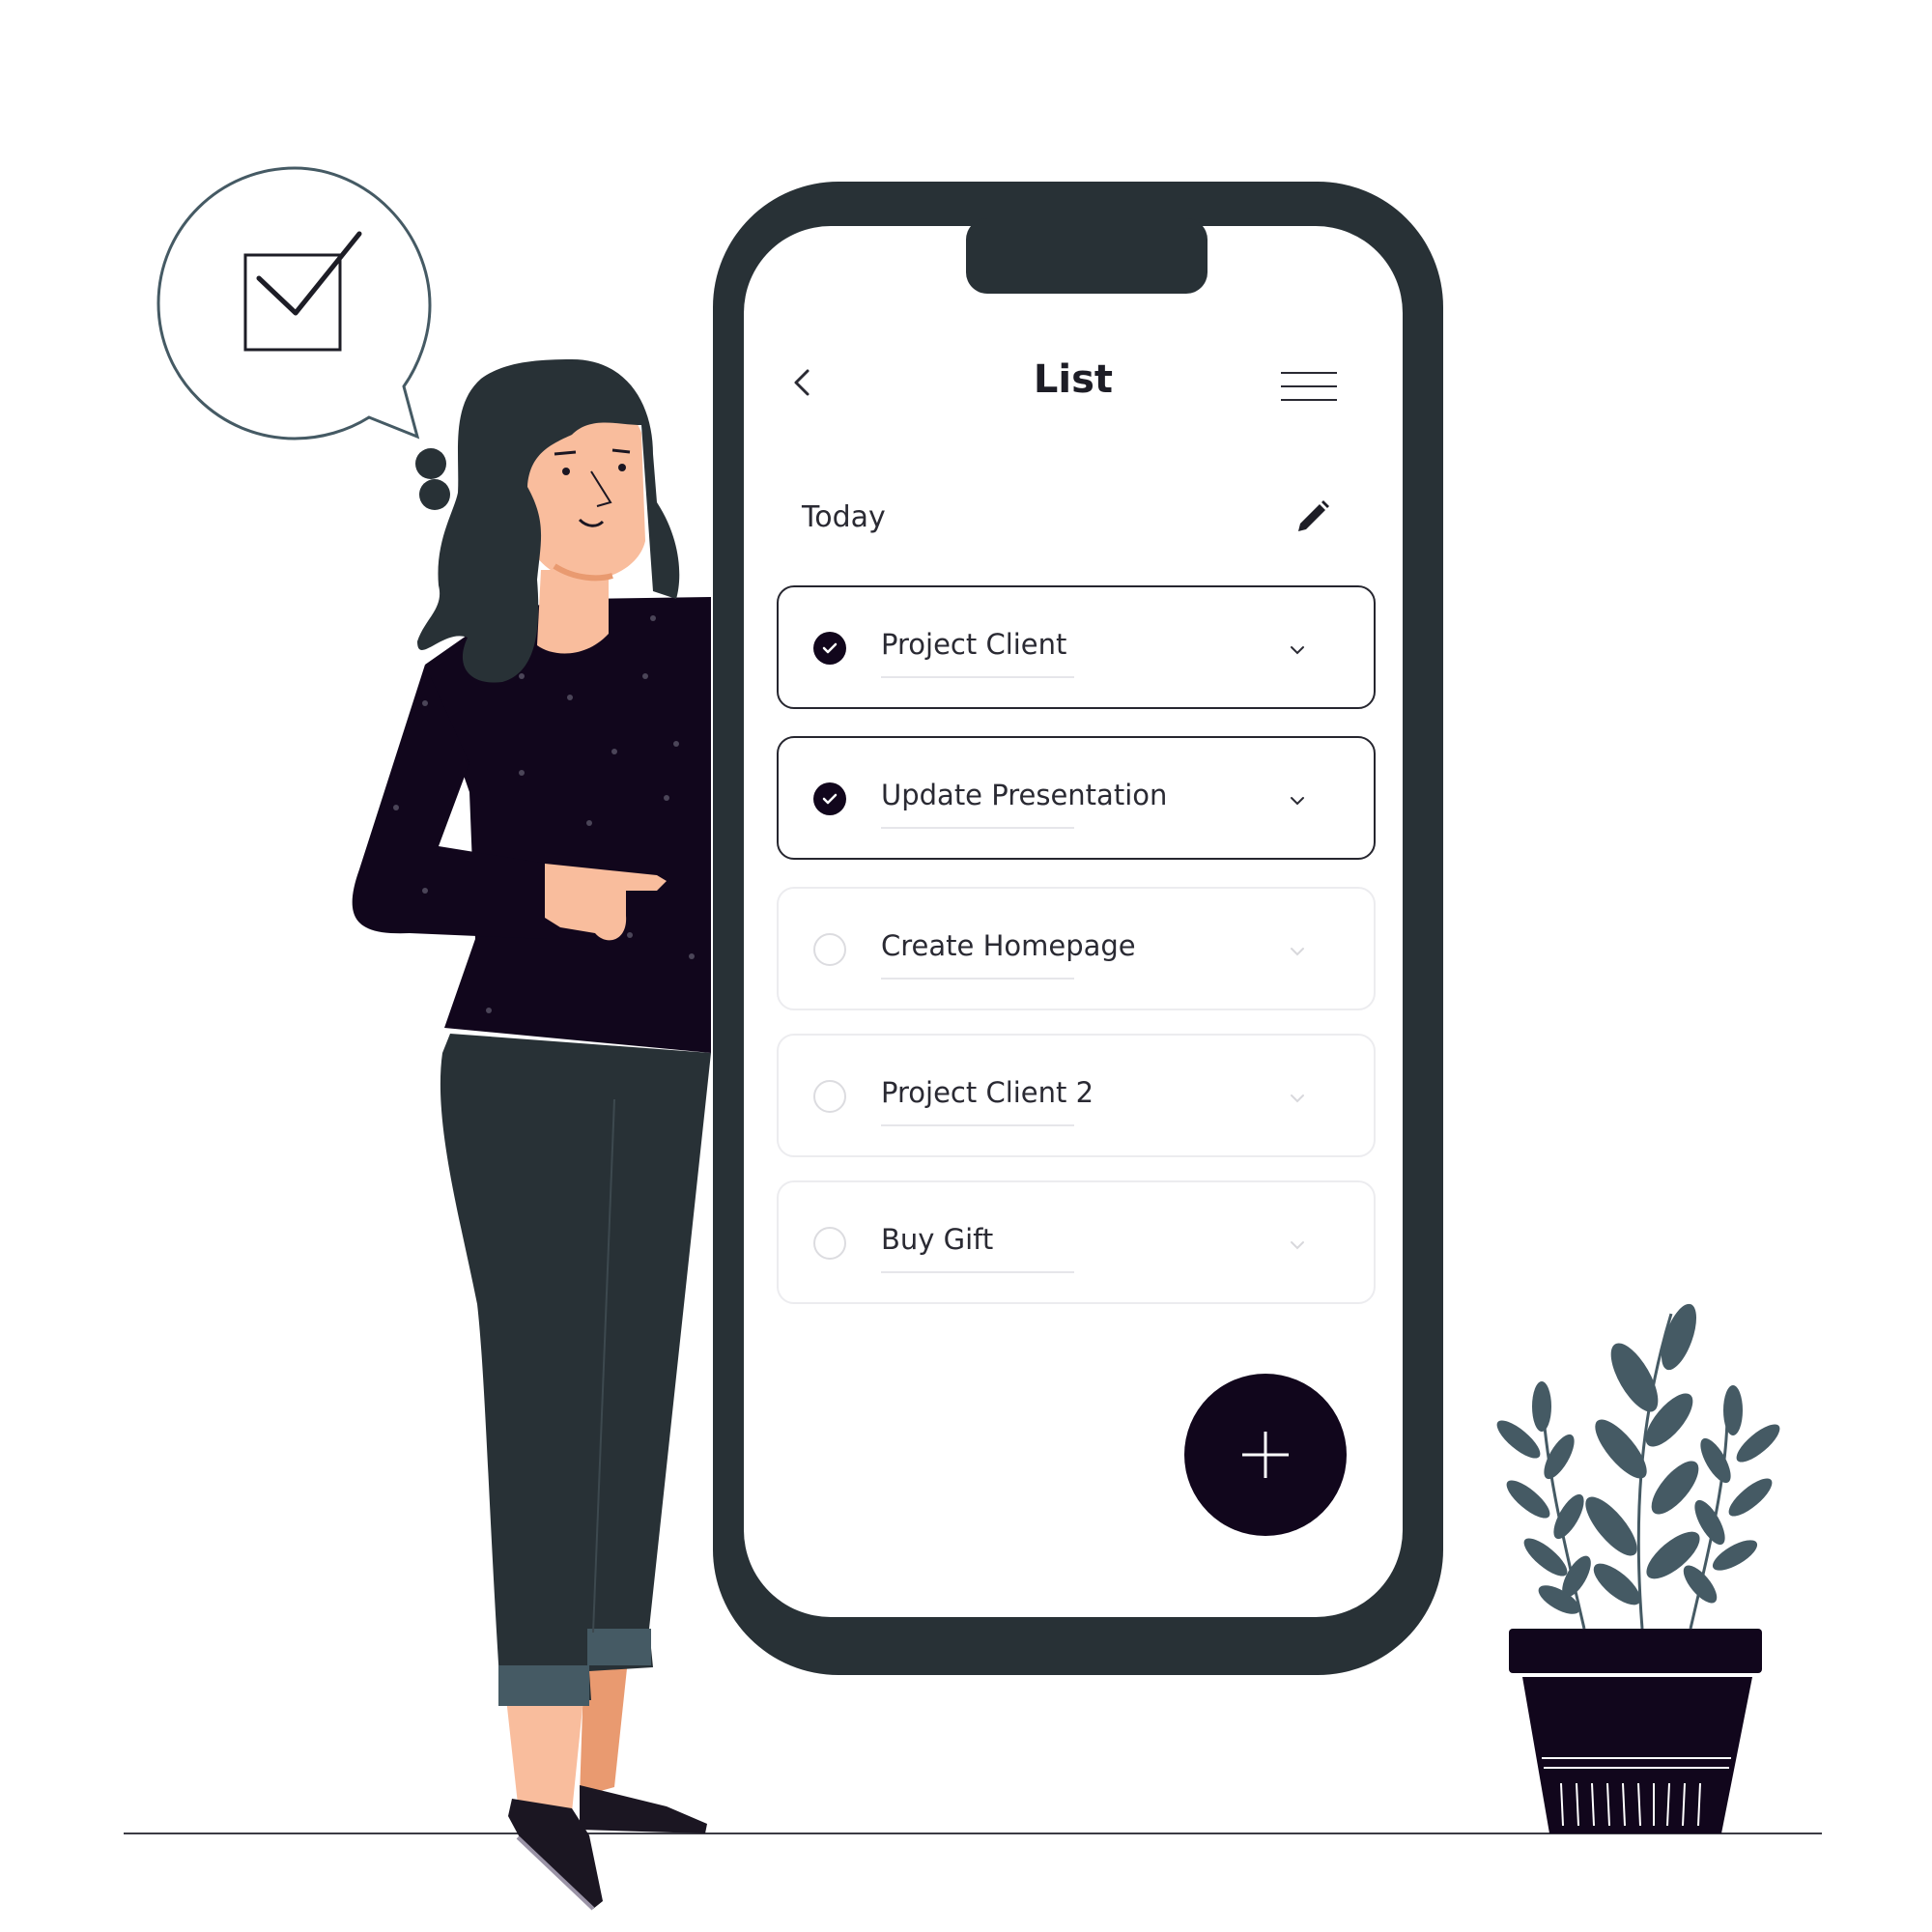  I want to click on task-label: Update Presentation, so click(1024, 795).